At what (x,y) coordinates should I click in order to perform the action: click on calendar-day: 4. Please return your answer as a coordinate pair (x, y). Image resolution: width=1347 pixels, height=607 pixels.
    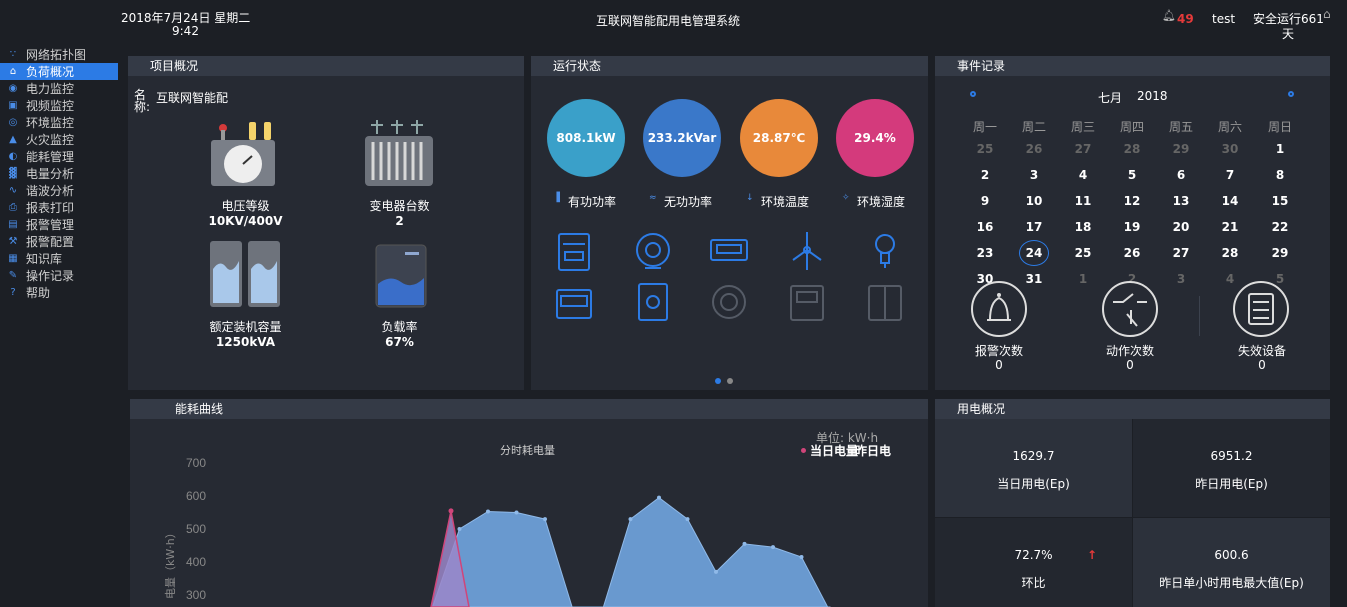
    Looking at the image, I should click on (1083, 175).